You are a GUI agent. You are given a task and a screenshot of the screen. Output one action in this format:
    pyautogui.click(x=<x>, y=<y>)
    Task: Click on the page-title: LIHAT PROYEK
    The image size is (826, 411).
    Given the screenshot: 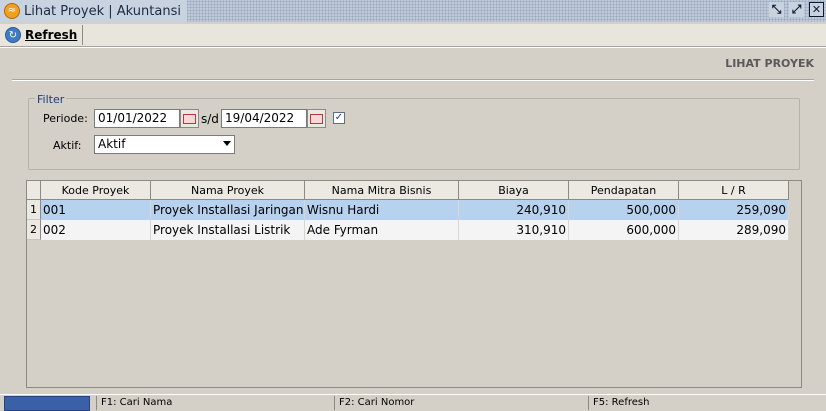 What is the action you would take?
    pyautogui.click(x=769, y=63)
    